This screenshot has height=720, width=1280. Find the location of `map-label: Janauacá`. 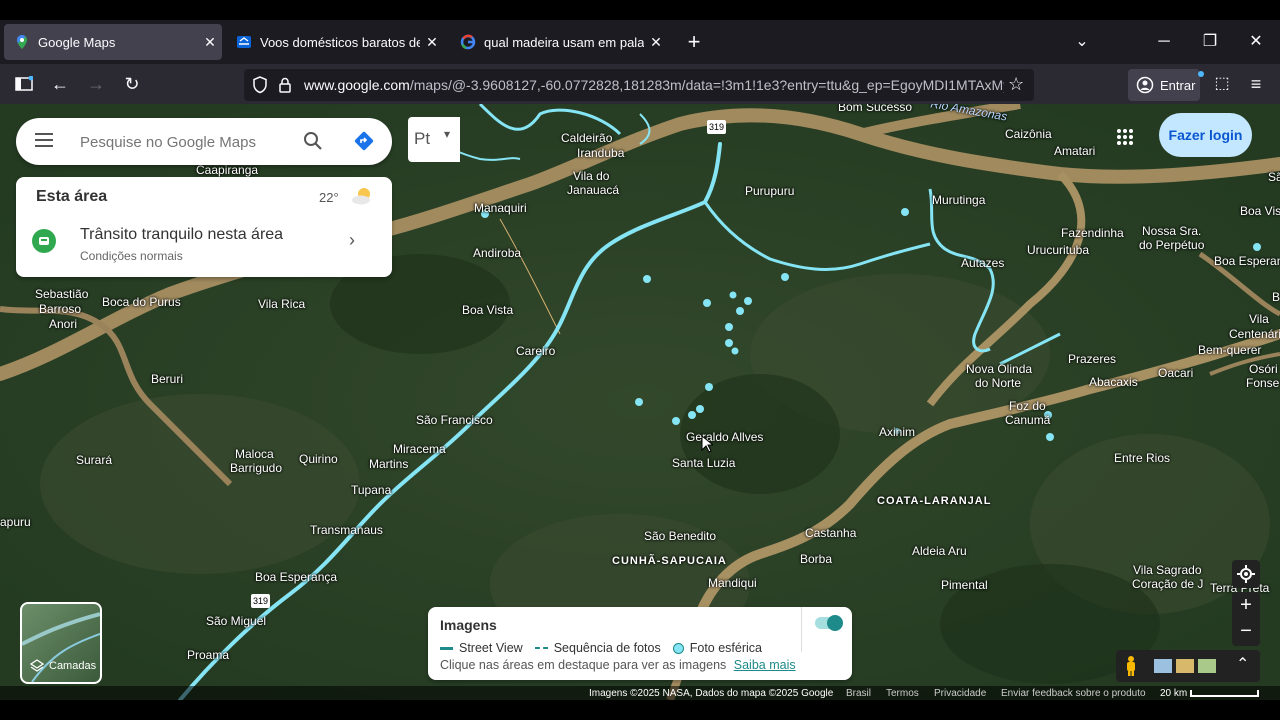

map-label: Janauacá is located at coordinates (593, 190).